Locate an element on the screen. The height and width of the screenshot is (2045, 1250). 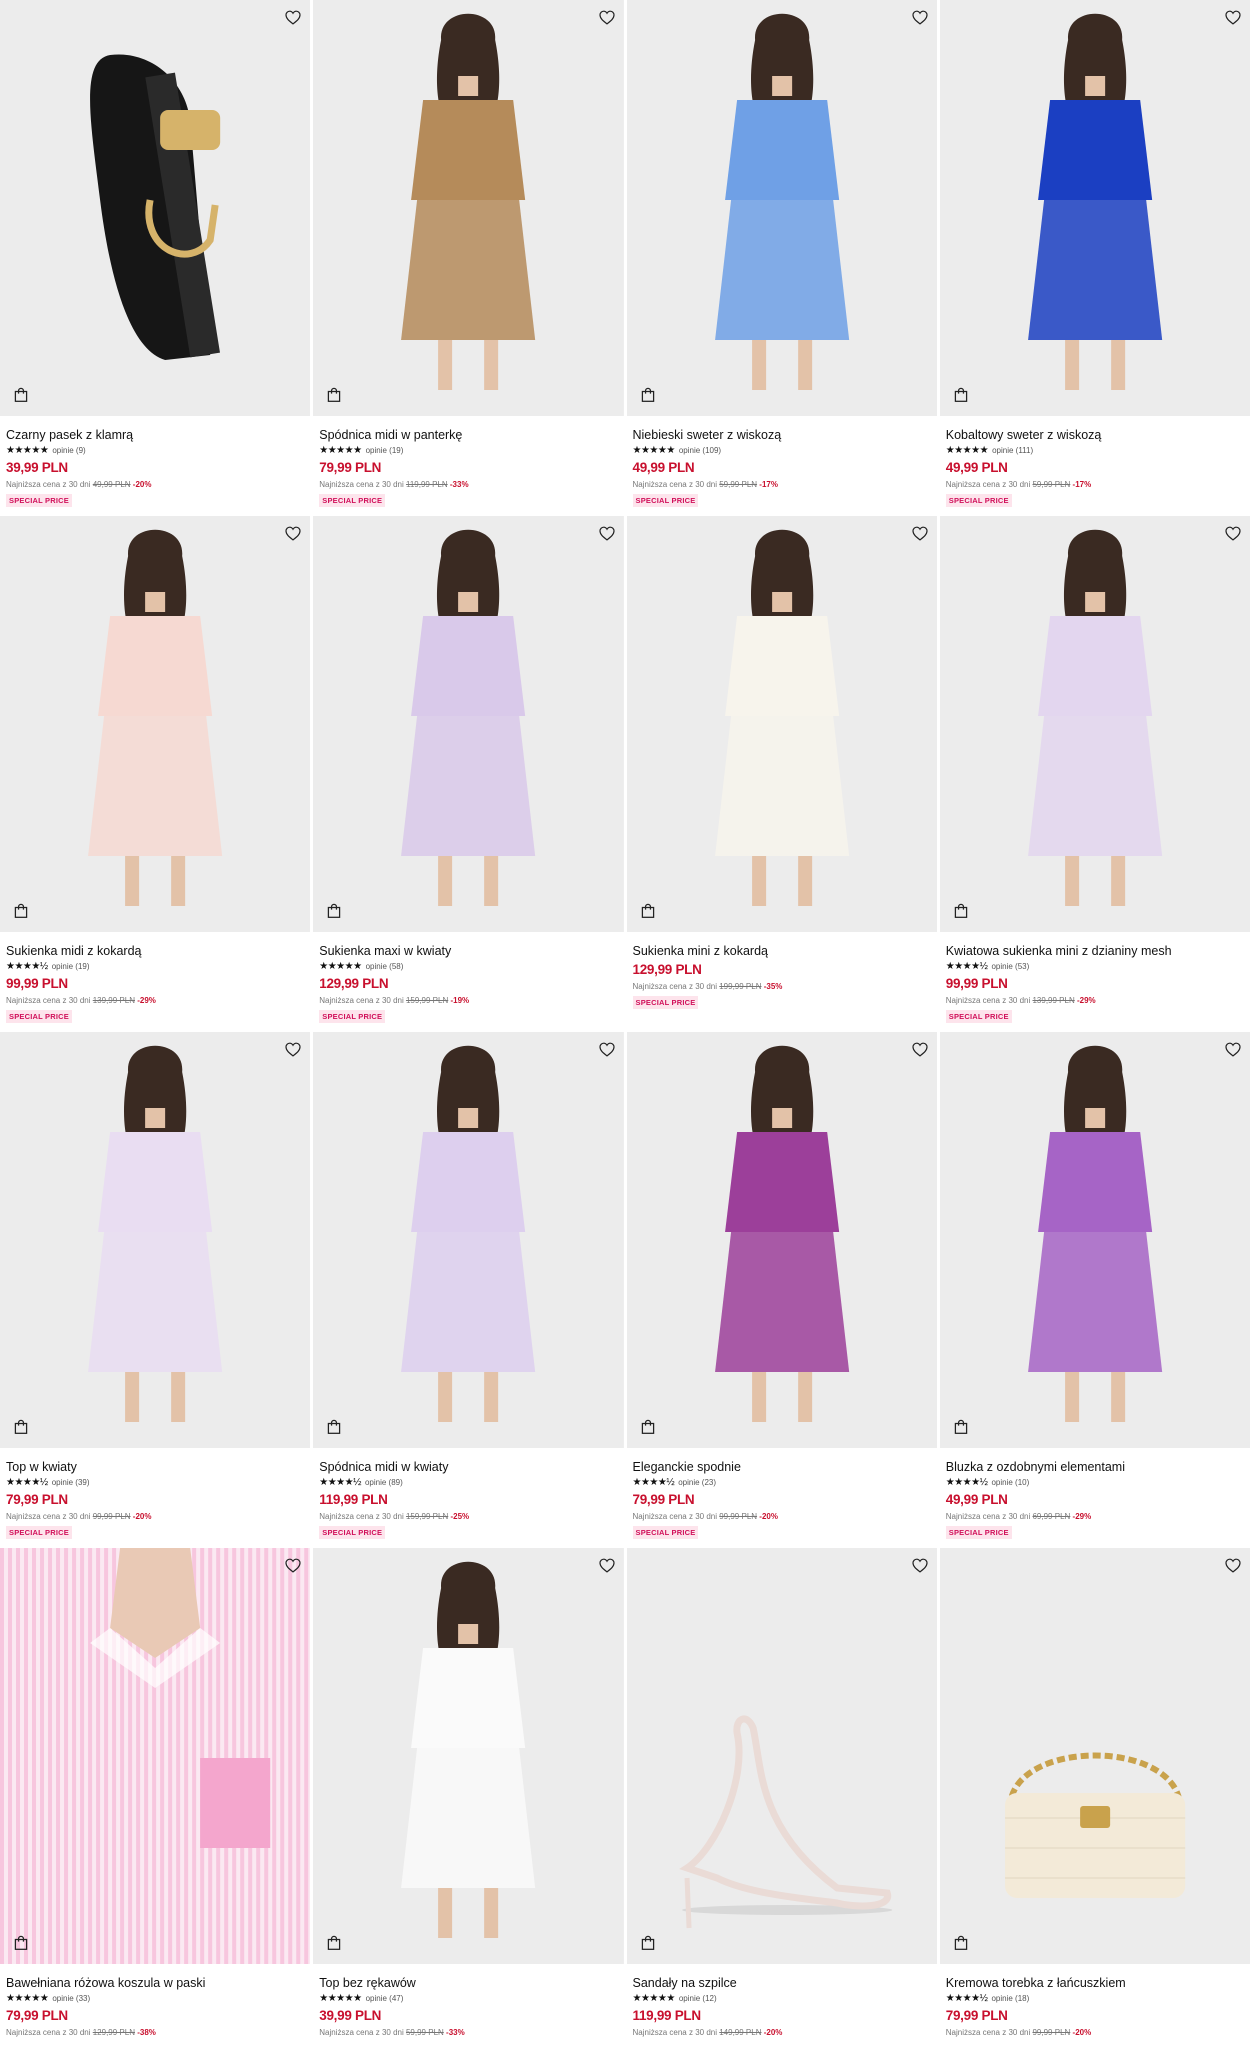
product-name: Sukienka maxi w kwiaty is located at coordinates (468, 951).